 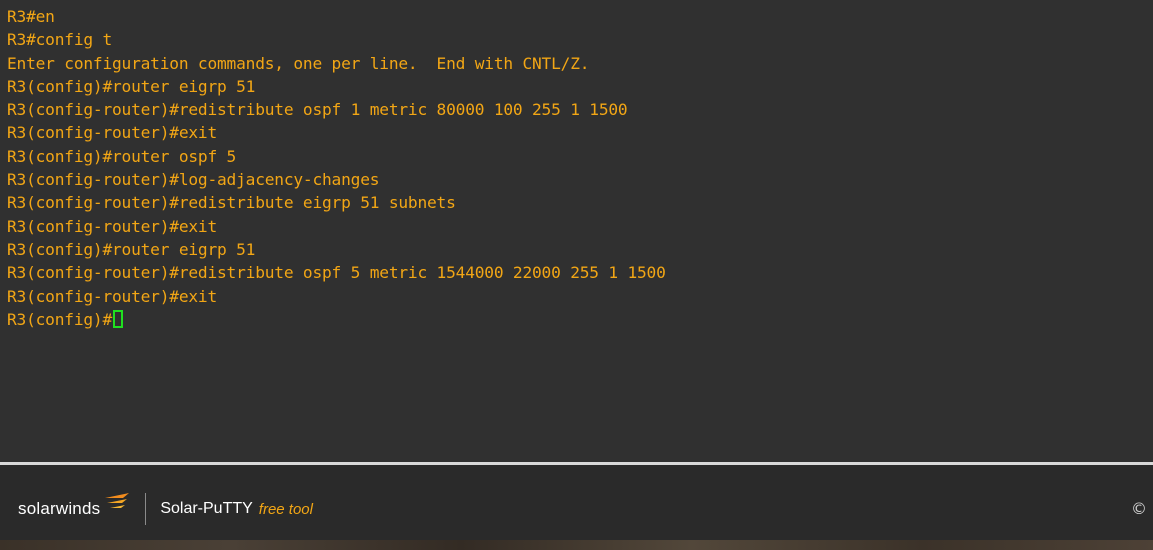 I want to click on brand-separator, so click(x=146, y=509).